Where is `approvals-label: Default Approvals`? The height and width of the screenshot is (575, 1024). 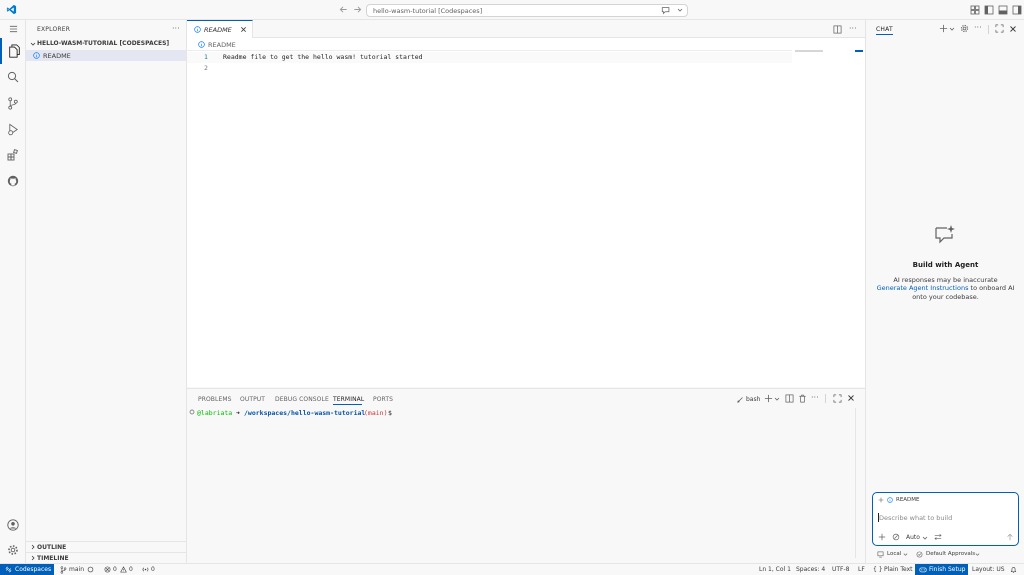
approvals-label: Default Approvals is located at coordinates (950, 554).